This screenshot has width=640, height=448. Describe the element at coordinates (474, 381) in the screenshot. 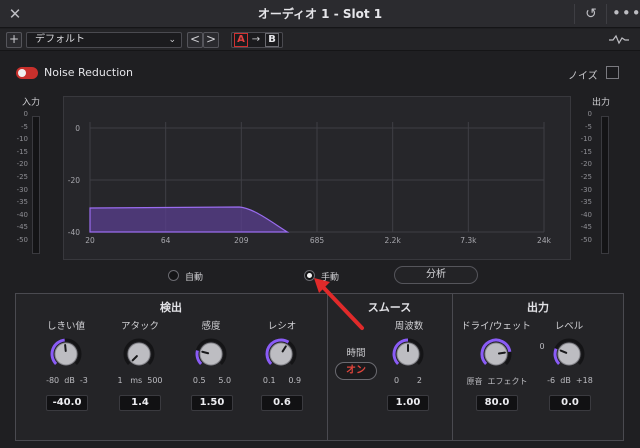

I see `drywet-min: 原音` at that location.